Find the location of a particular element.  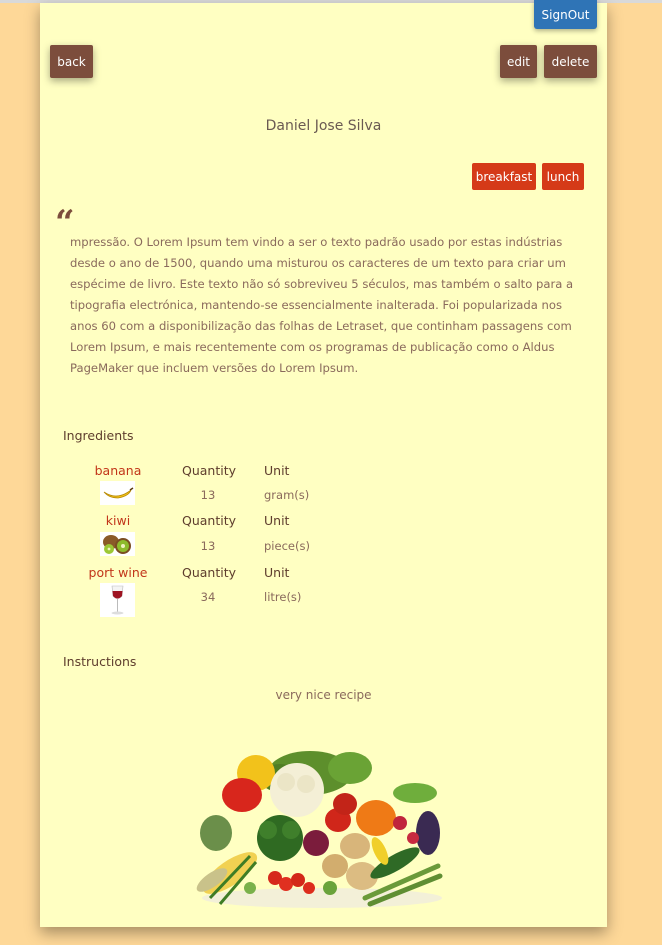

wine-glass-icon is located at coordinates (117, 600).